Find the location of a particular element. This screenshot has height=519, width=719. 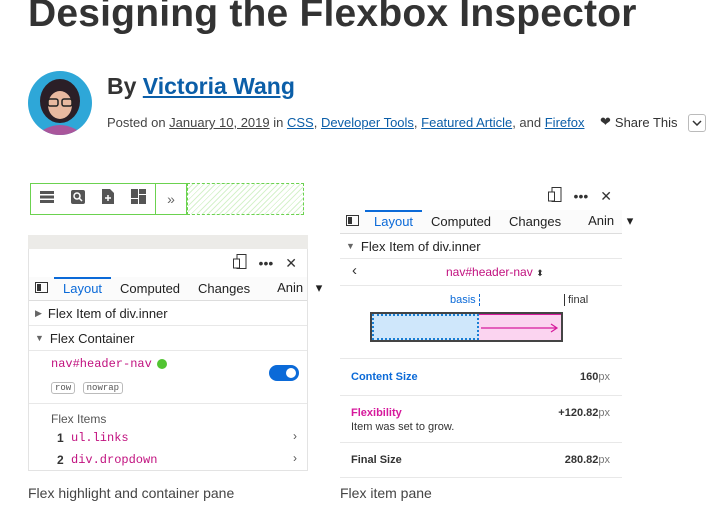

container-info: nav#header-nav row nowrap is located at coordinates (168, 377).